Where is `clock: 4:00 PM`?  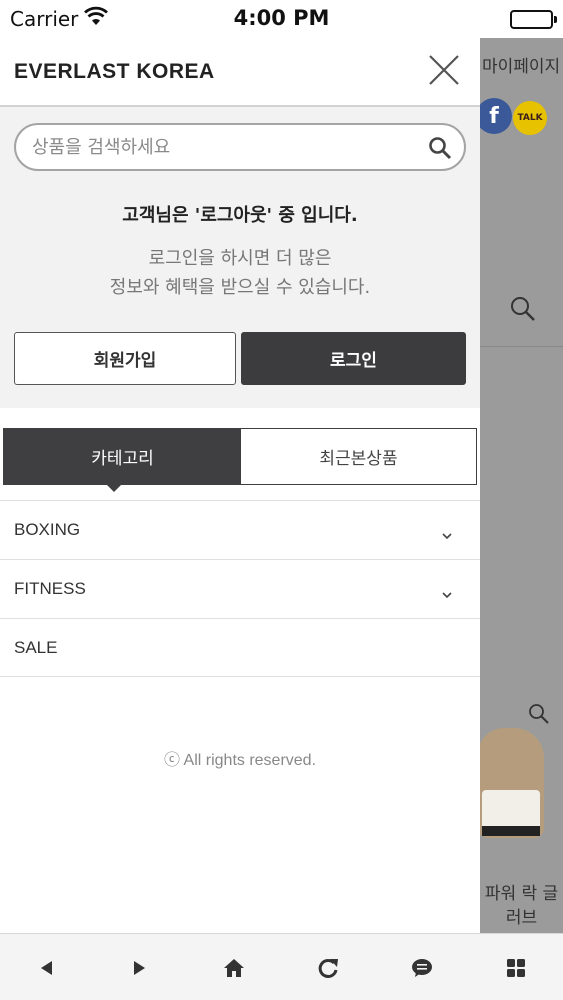 clock: 4:00 PM is located at coordinates (281, 18).